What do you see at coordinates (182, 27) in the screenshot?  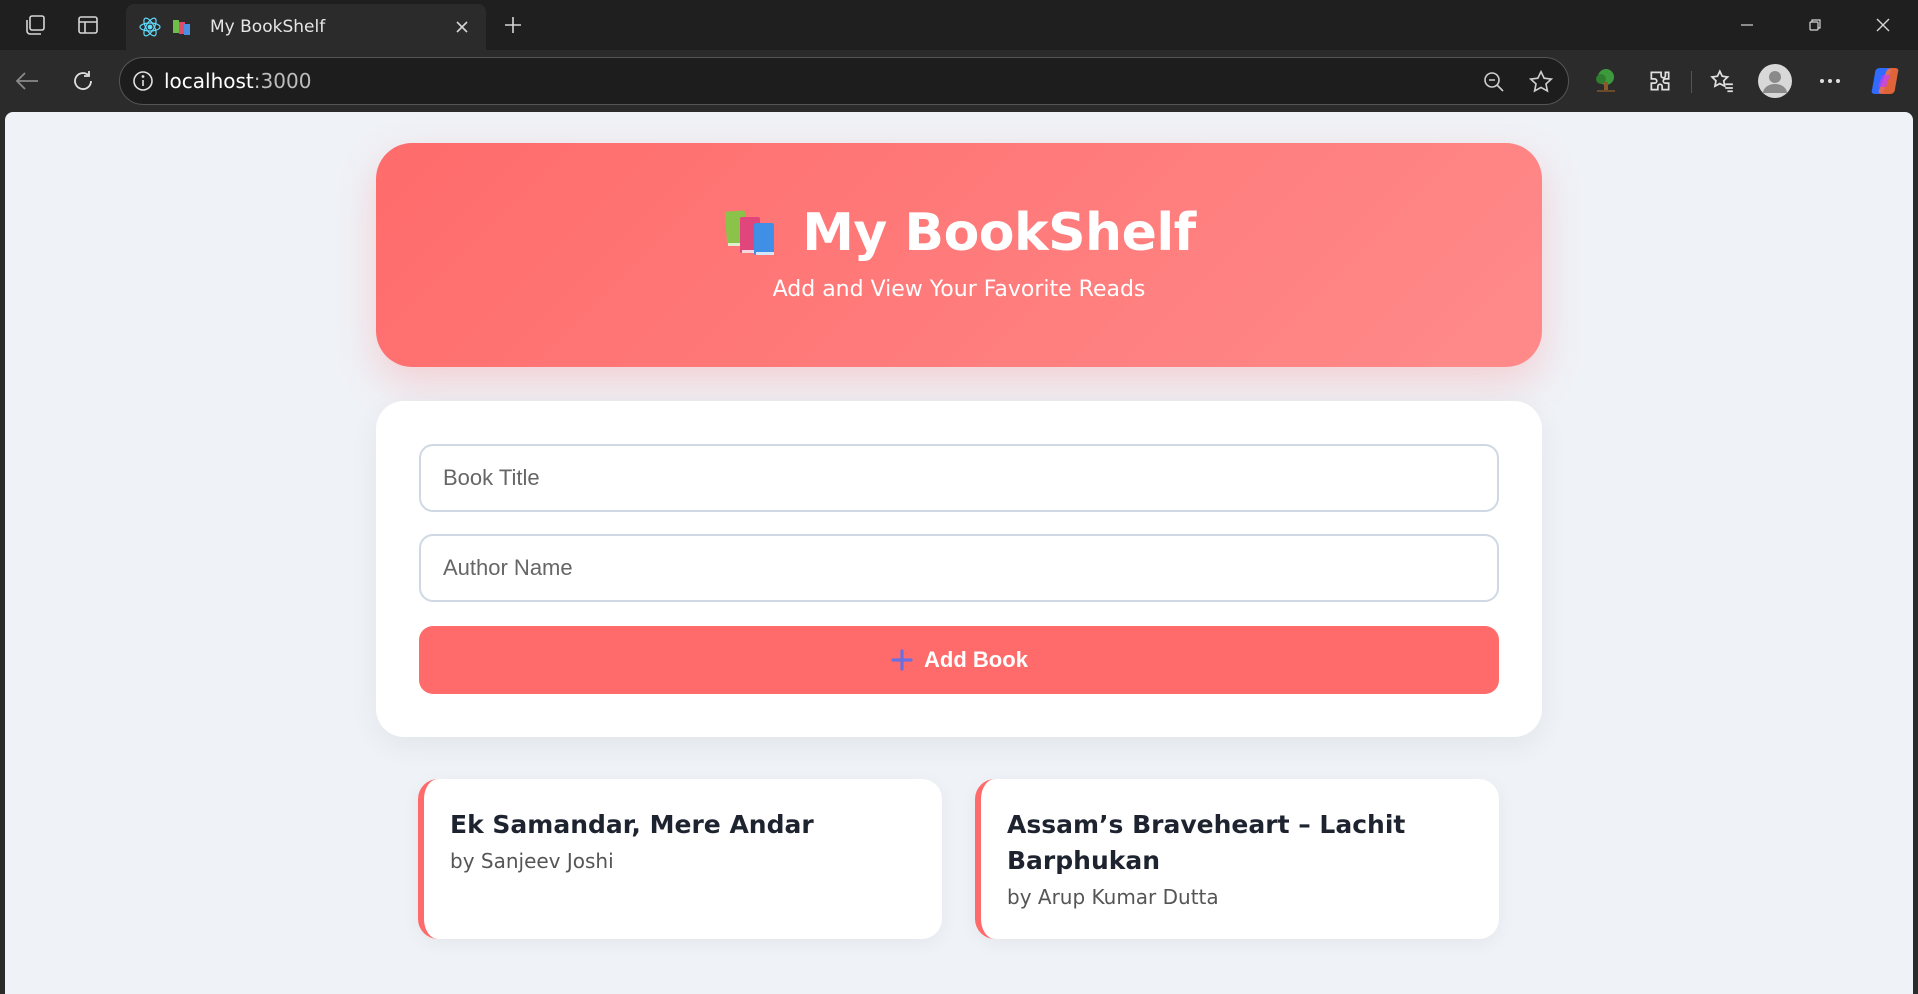 I see `books-favicon-icon` at bounding box center [182, 27].